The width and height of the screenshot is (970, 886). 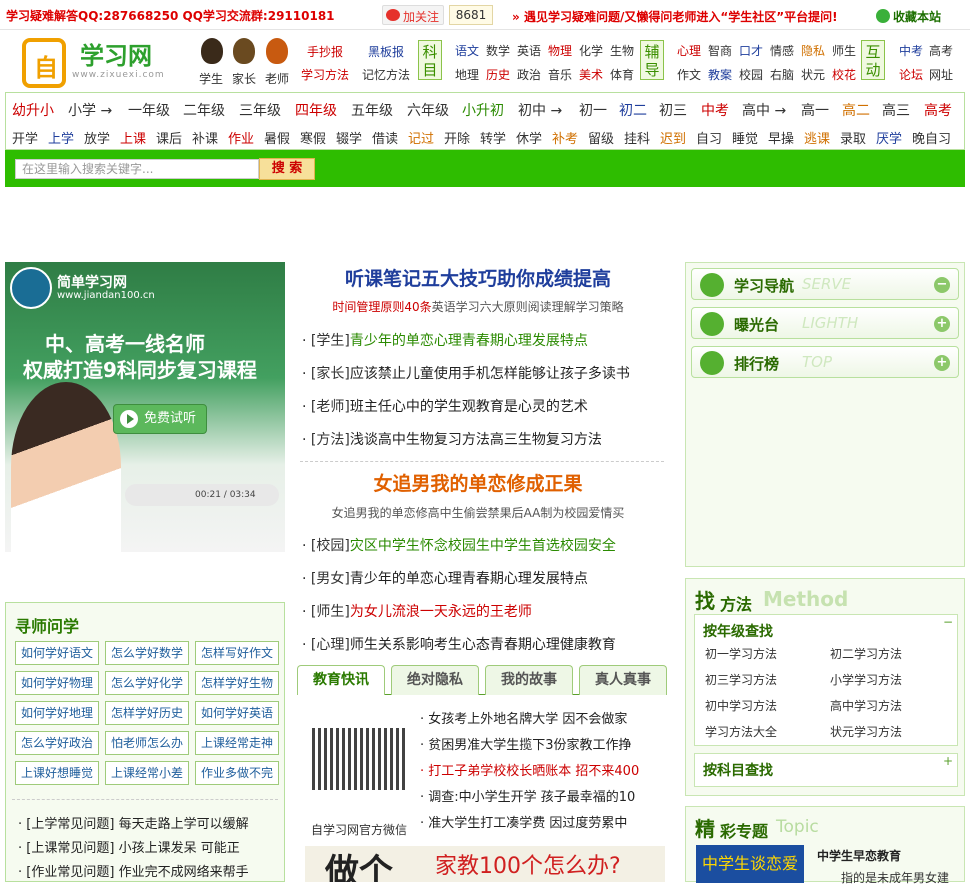 What do you see at coordinates (325, 51) in the screenshot?
I see `link-shouchaobao: 手抄报` at bounding box center [325, 51].